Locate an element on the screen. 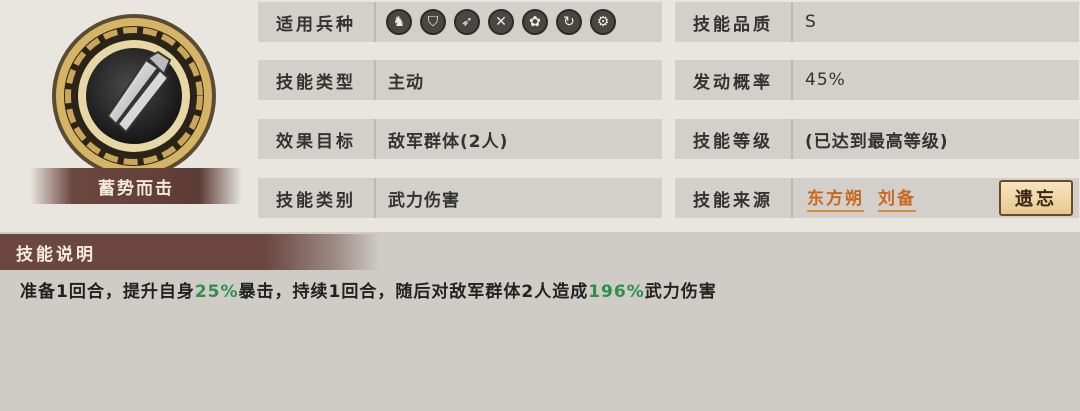  level-row: 技能等级 (已达到最高等级) is located at coordinates (877, 139).